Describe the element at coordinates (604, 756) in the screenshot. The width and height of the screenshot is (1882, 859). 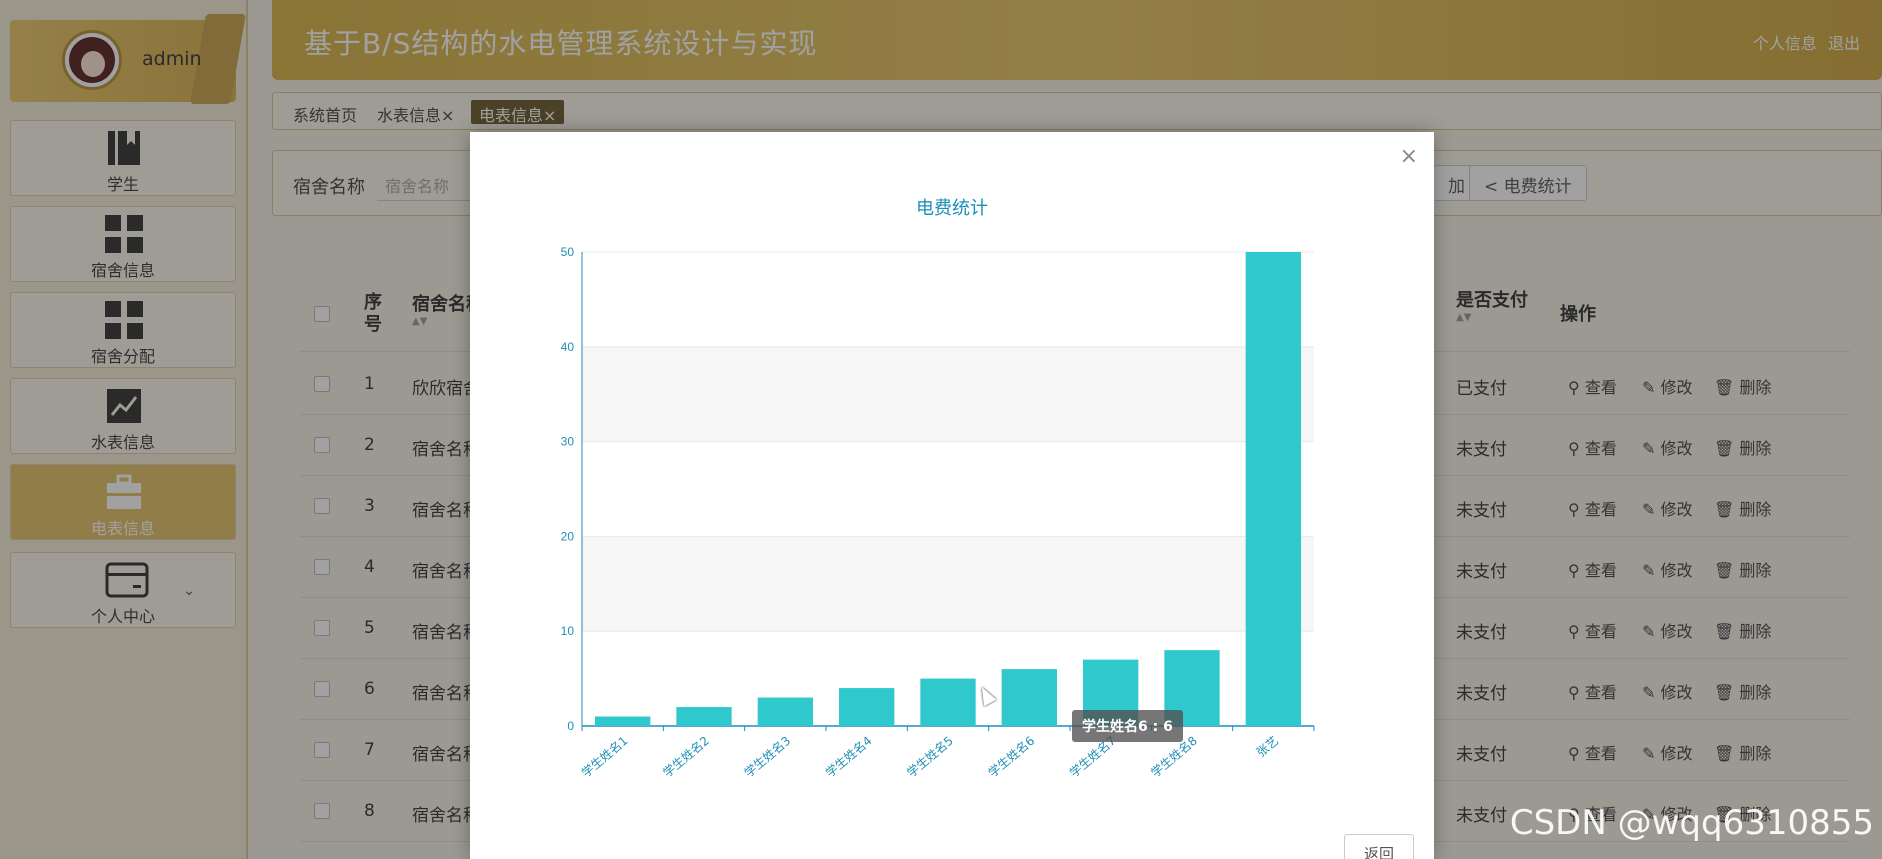
I see `x-tick-label: 学生姓名1` at that location.